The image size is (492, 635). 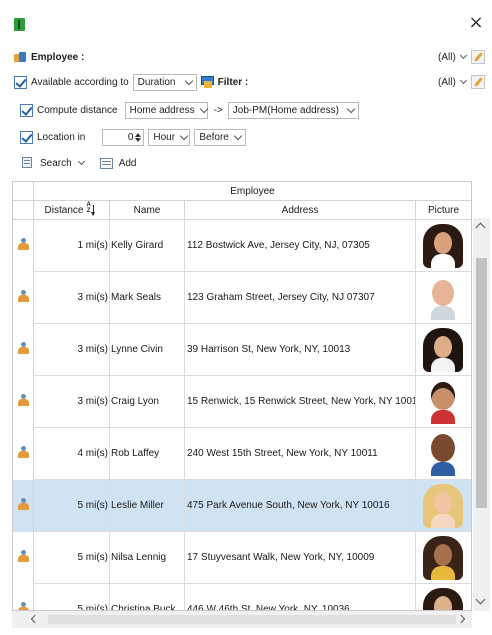 I want to click on search-button: Search, so click(x=53, y=163).